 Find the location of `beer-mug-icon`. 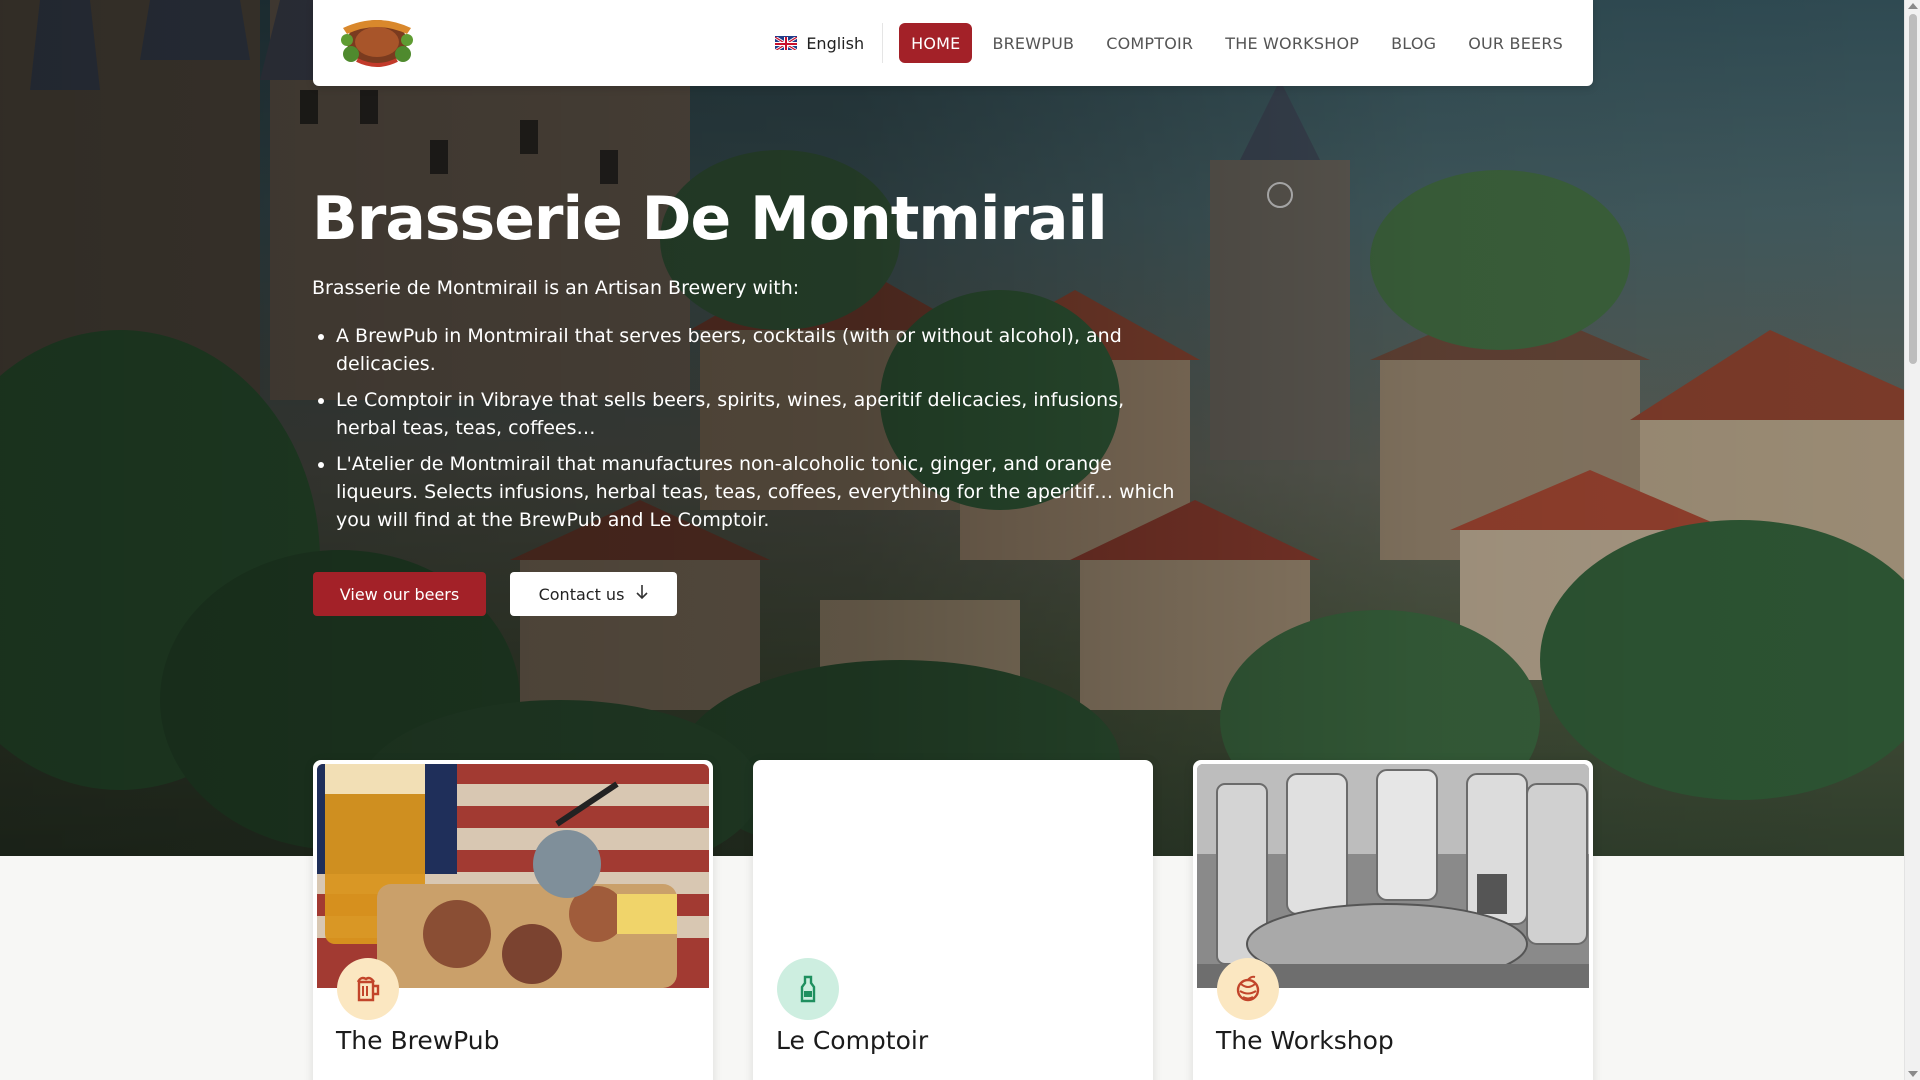

beer-mug-icon is located at coordinates (368, 989).